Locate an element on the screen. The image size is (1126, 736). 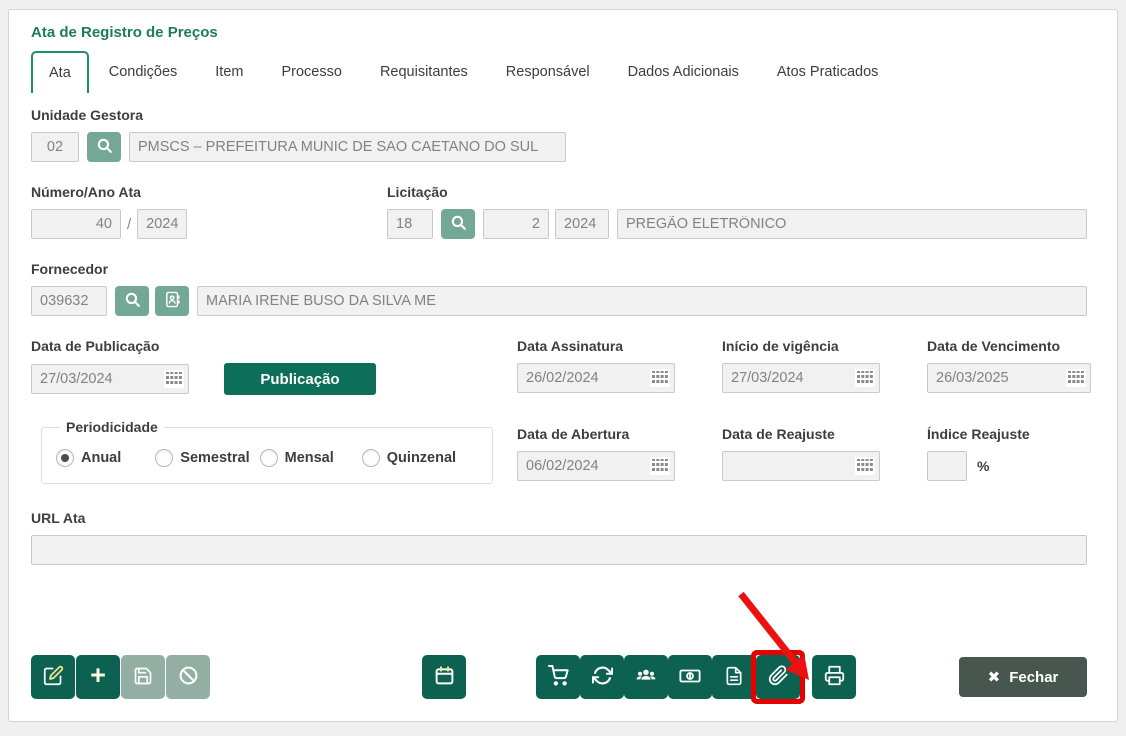
fornecedor-group: Fornecedor is located at coordinates (559, 288).